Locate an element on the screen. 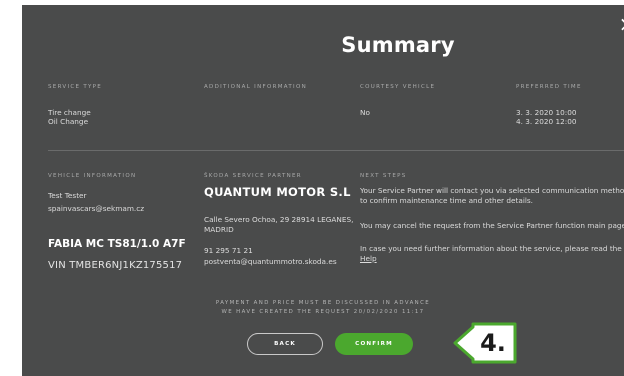  next-steps-label: NEXT STEPS is located at coordinates (383, 176).